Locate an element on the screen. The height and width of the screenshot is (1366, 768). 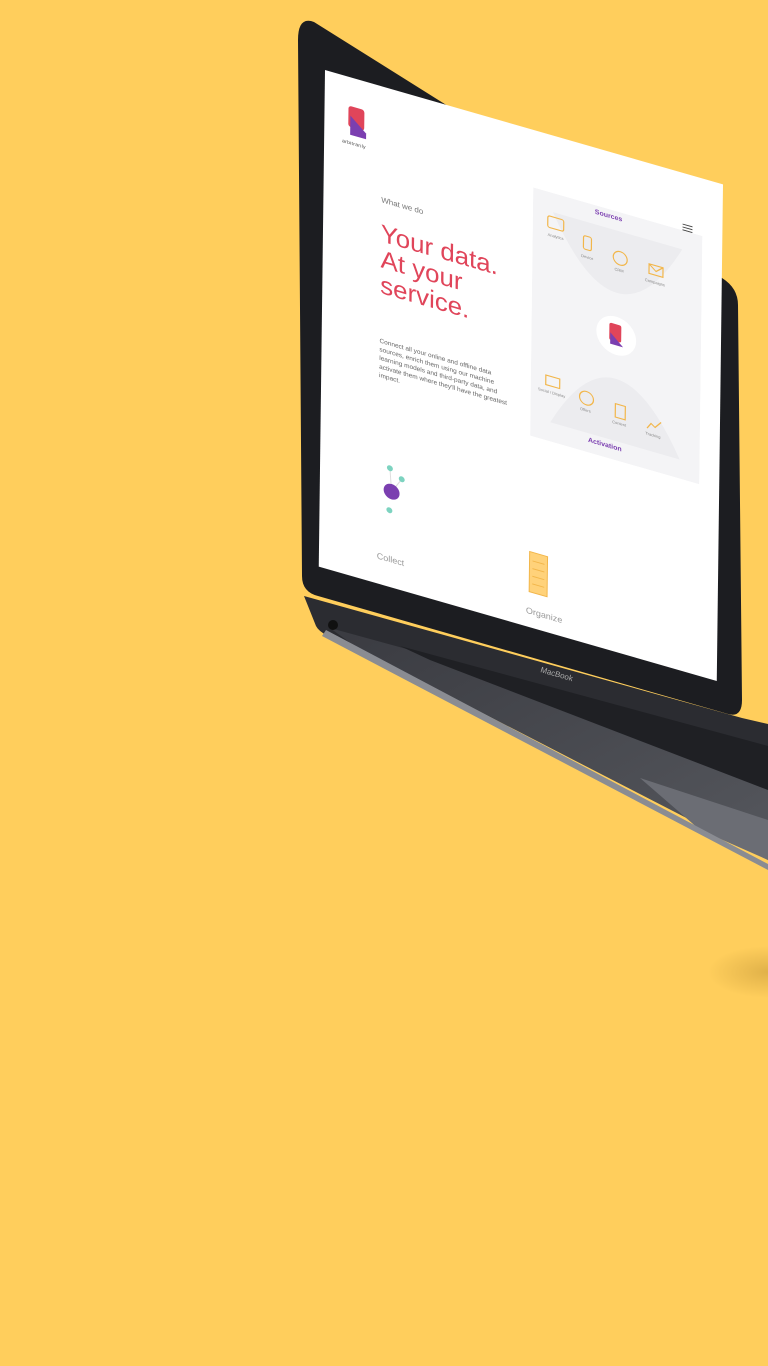
section-eyebrow: What we do is located at coordinates (402, 206).